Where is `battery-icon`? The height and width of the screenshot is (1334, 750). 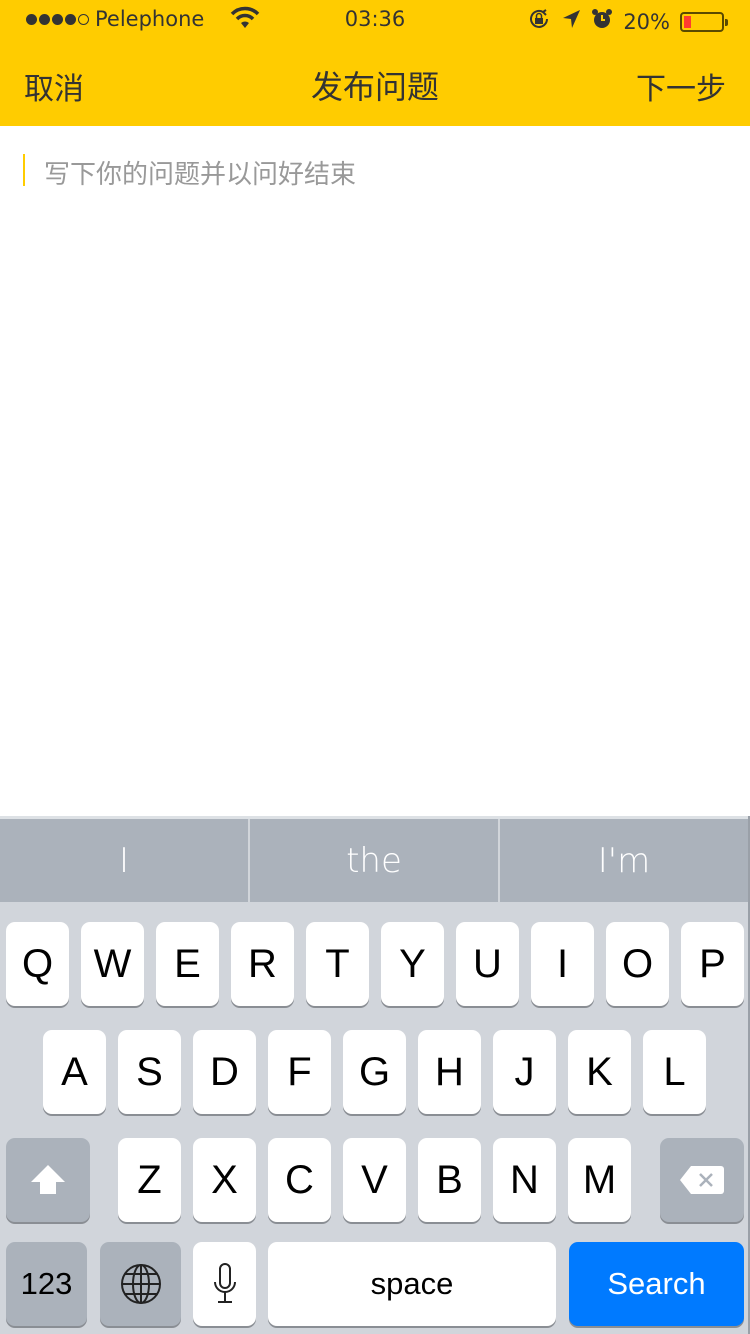
battery-icon is located at coordinates (704, 21).